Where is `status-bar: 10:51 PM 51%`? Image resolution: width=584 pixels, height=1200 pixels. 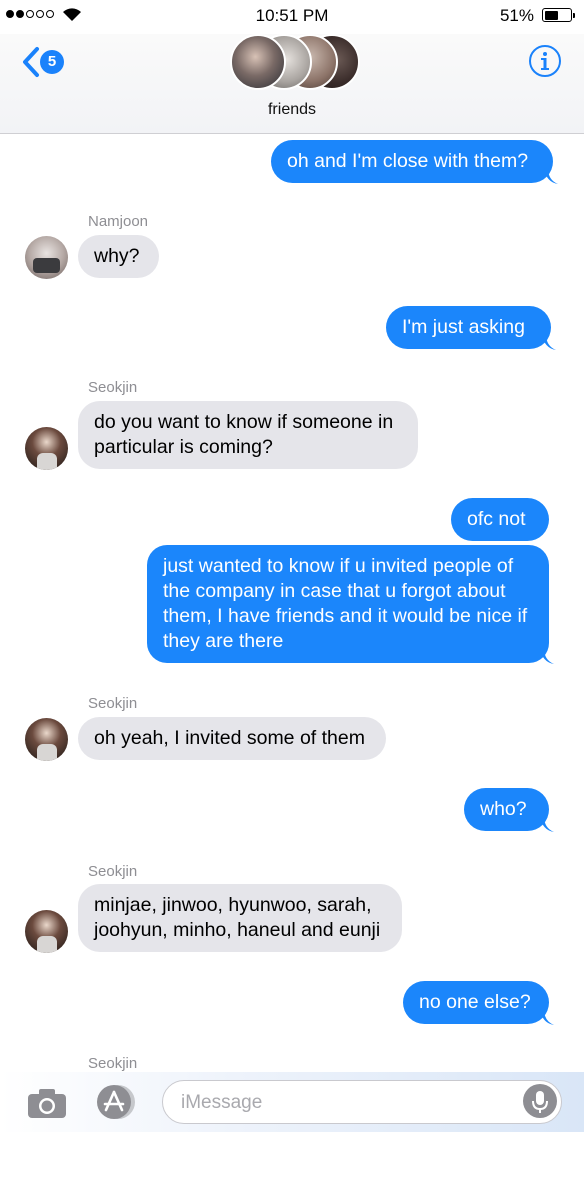
status-bar: 10:51 PM 51% is located at coordinates (292, 17).